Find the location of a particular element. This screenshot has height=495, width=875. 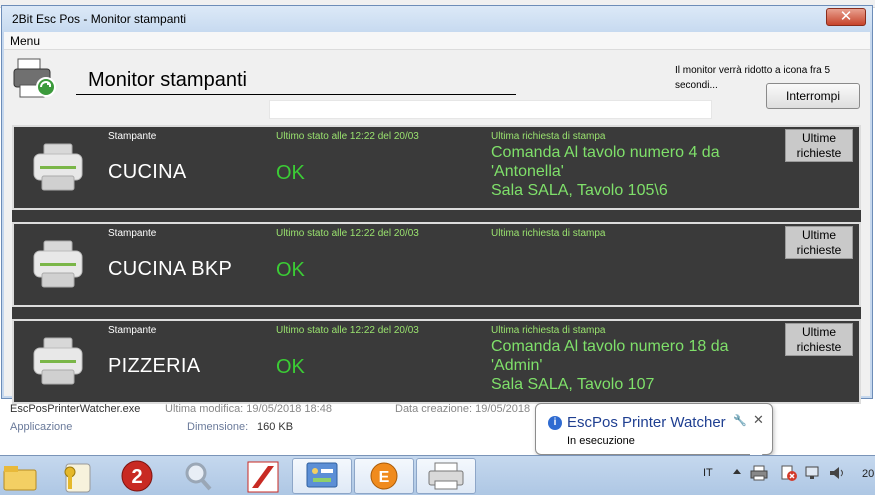

taskbar-control-panel-button is located at coordinates (322, 476).